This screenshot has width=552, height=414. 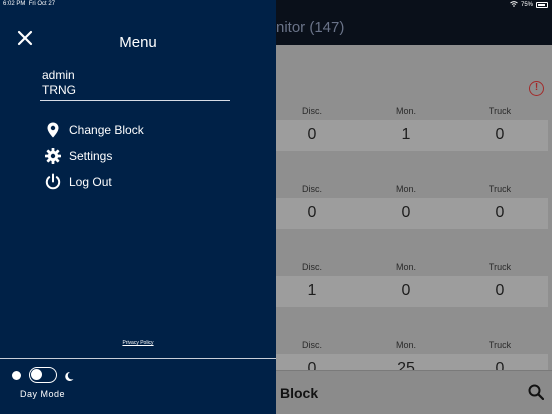 What do you see at coordinates (135, 100) in the screenshot?
I see `user-divider` at bounding box center [135, 100].